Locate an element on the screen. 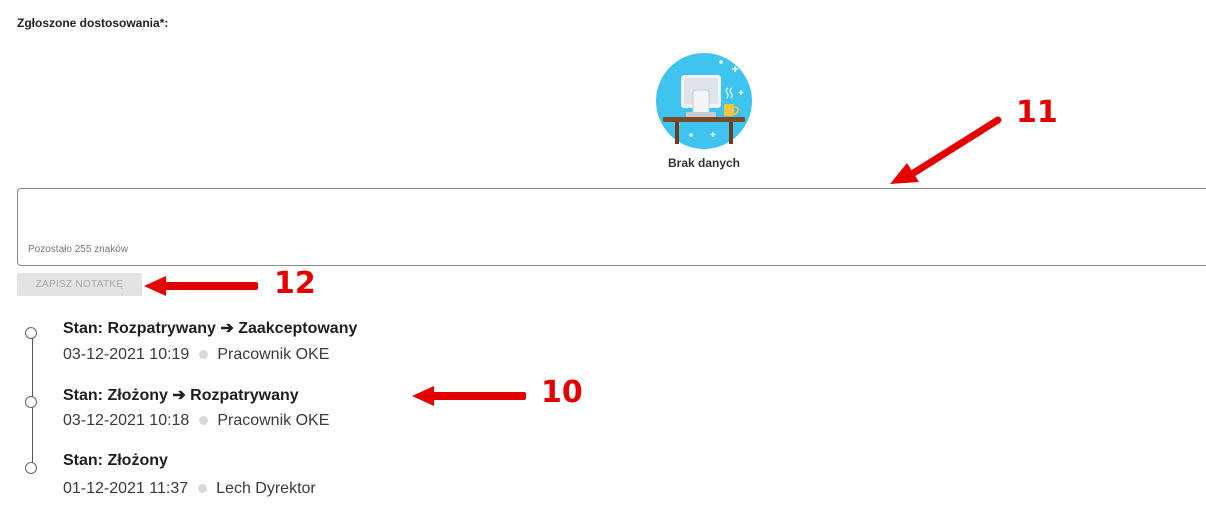  annotation-label-12: 12 is located at coordinates (295, 283).